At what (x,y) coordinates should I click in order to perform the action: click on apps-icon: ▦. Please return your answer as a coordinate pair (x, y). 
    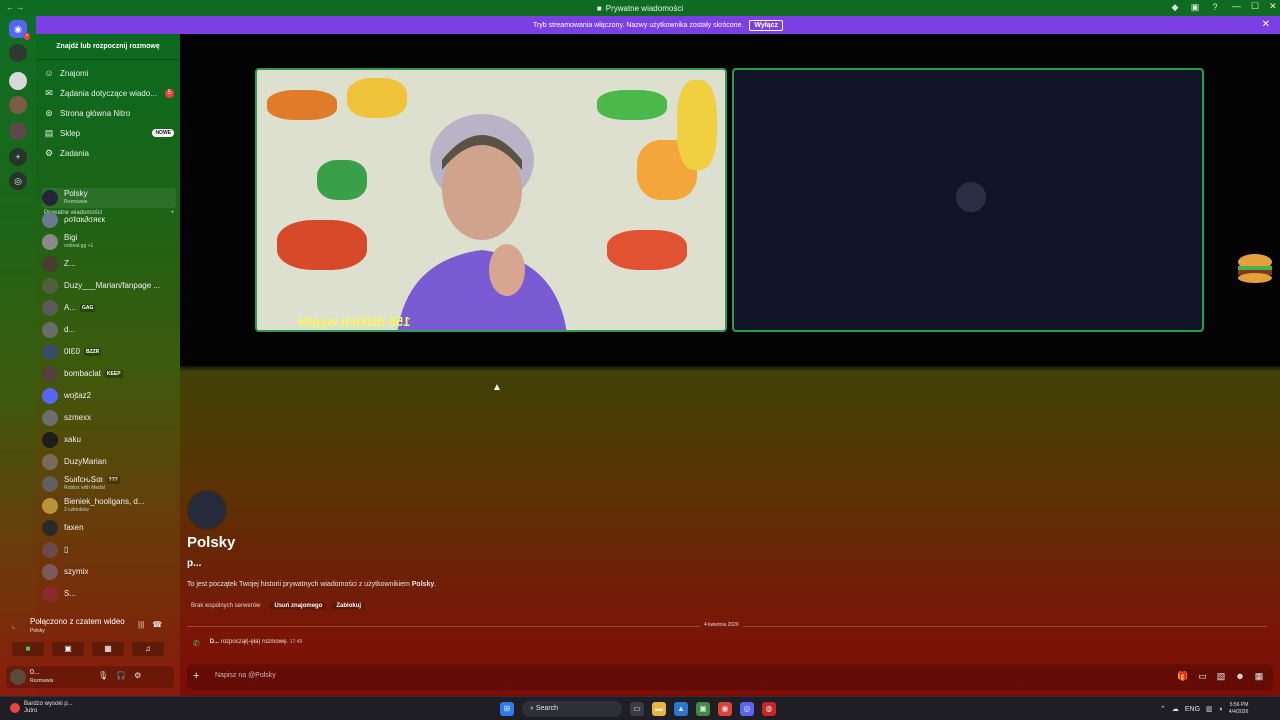
    Looking at the image, I should click on (1259, 676).